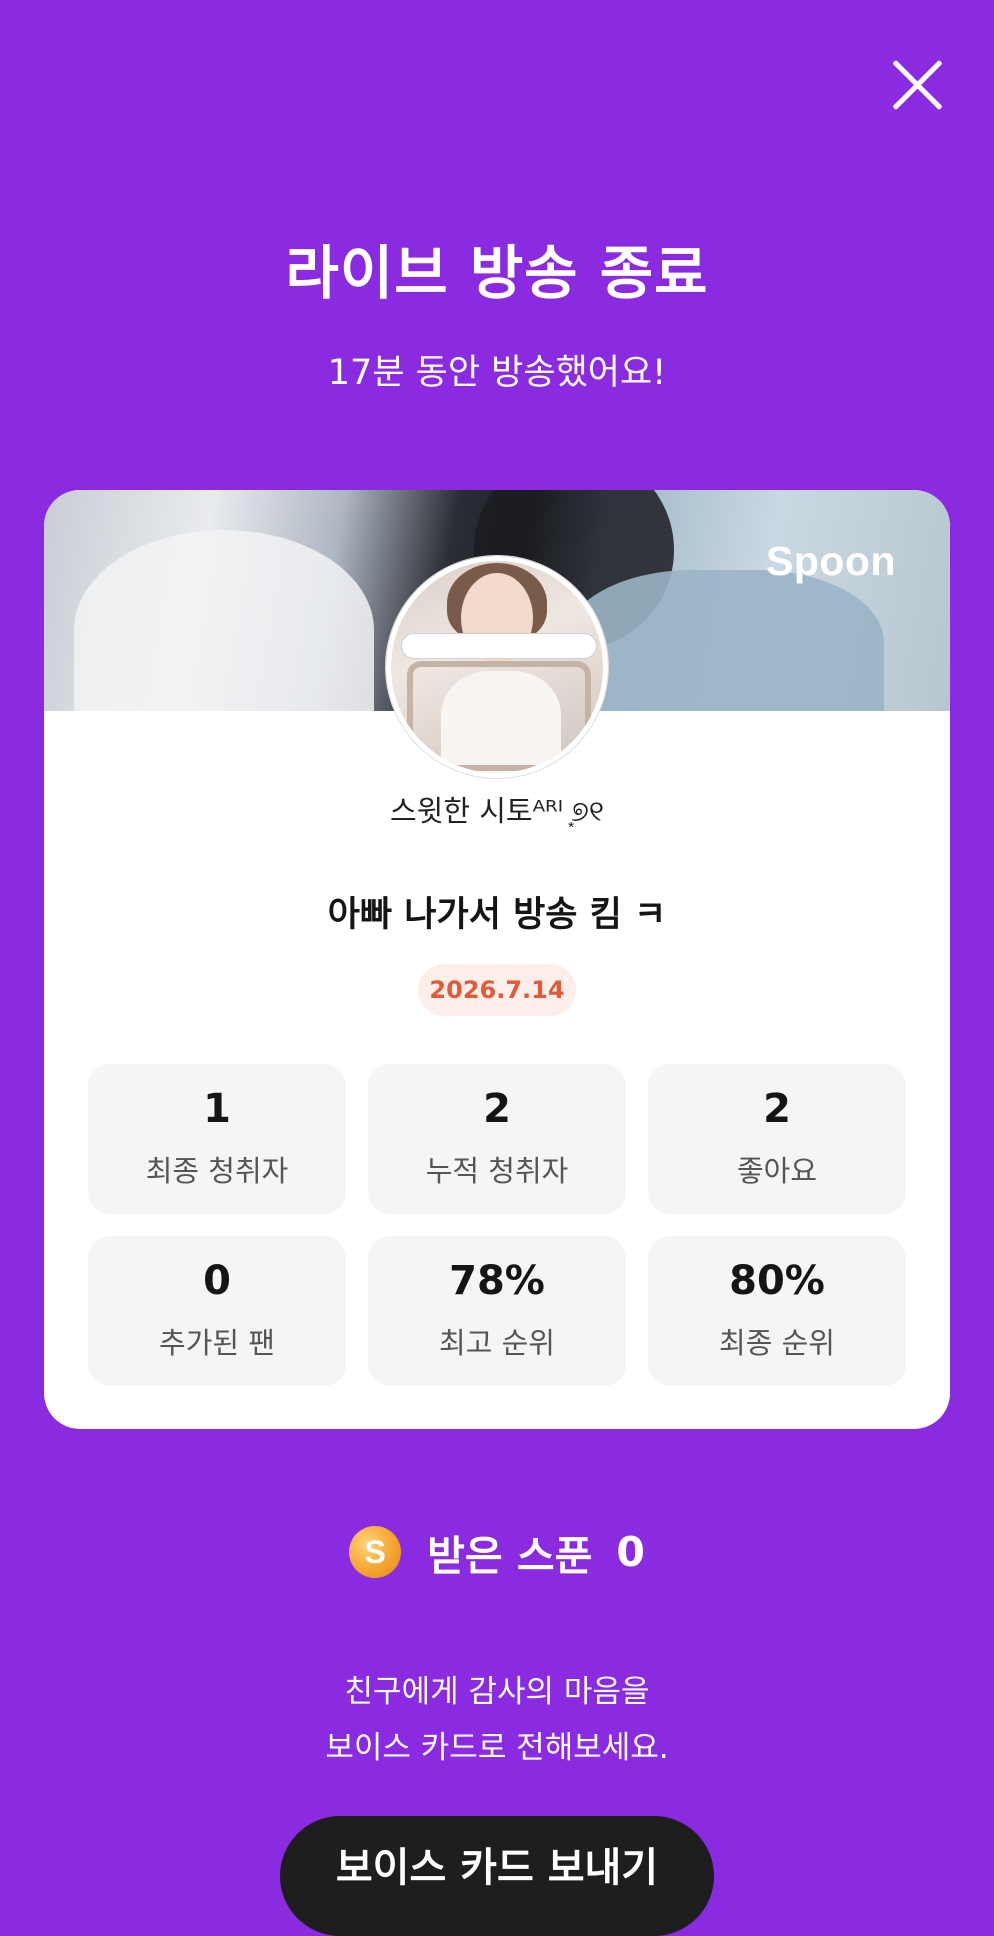 The image size is (994, 1936). What do you see at coordinates (497, 1748) in the screenshot?
I see `thanks-line-2: 보이스 카드로 전해보세요.` at bounding box center [497, 1748].